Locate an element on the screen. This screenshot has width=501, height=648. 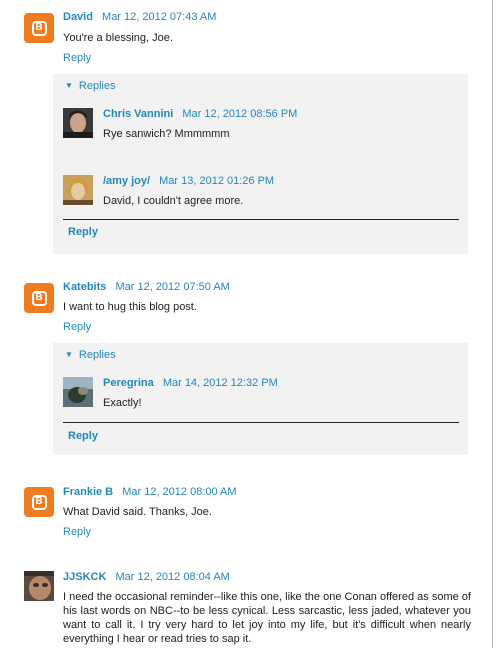
reply-author: /amy joy/ is located at coordinates (126, 181).